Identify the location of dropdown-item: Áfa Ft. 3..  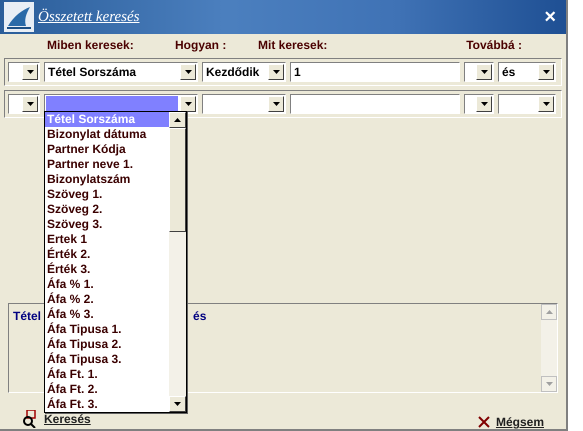
(107, 404).